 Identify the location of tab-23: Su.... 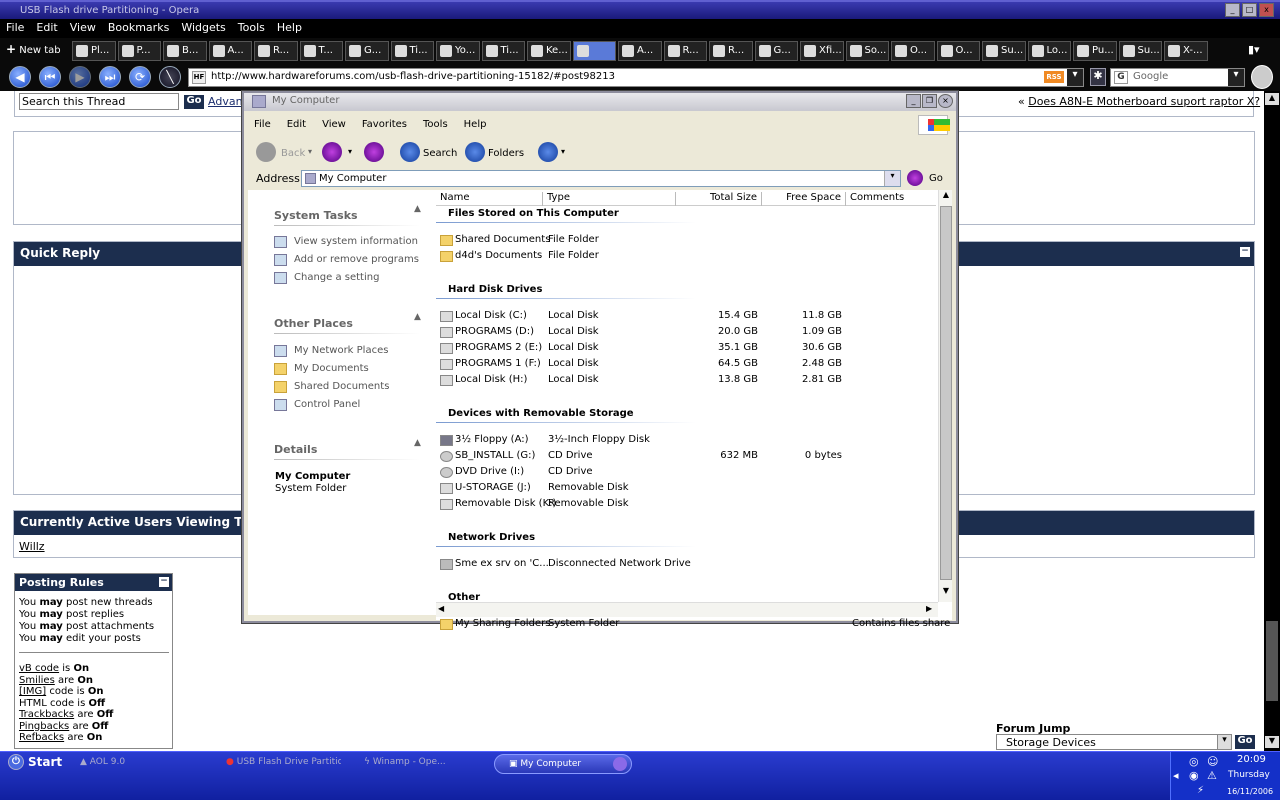
(1140, 51).